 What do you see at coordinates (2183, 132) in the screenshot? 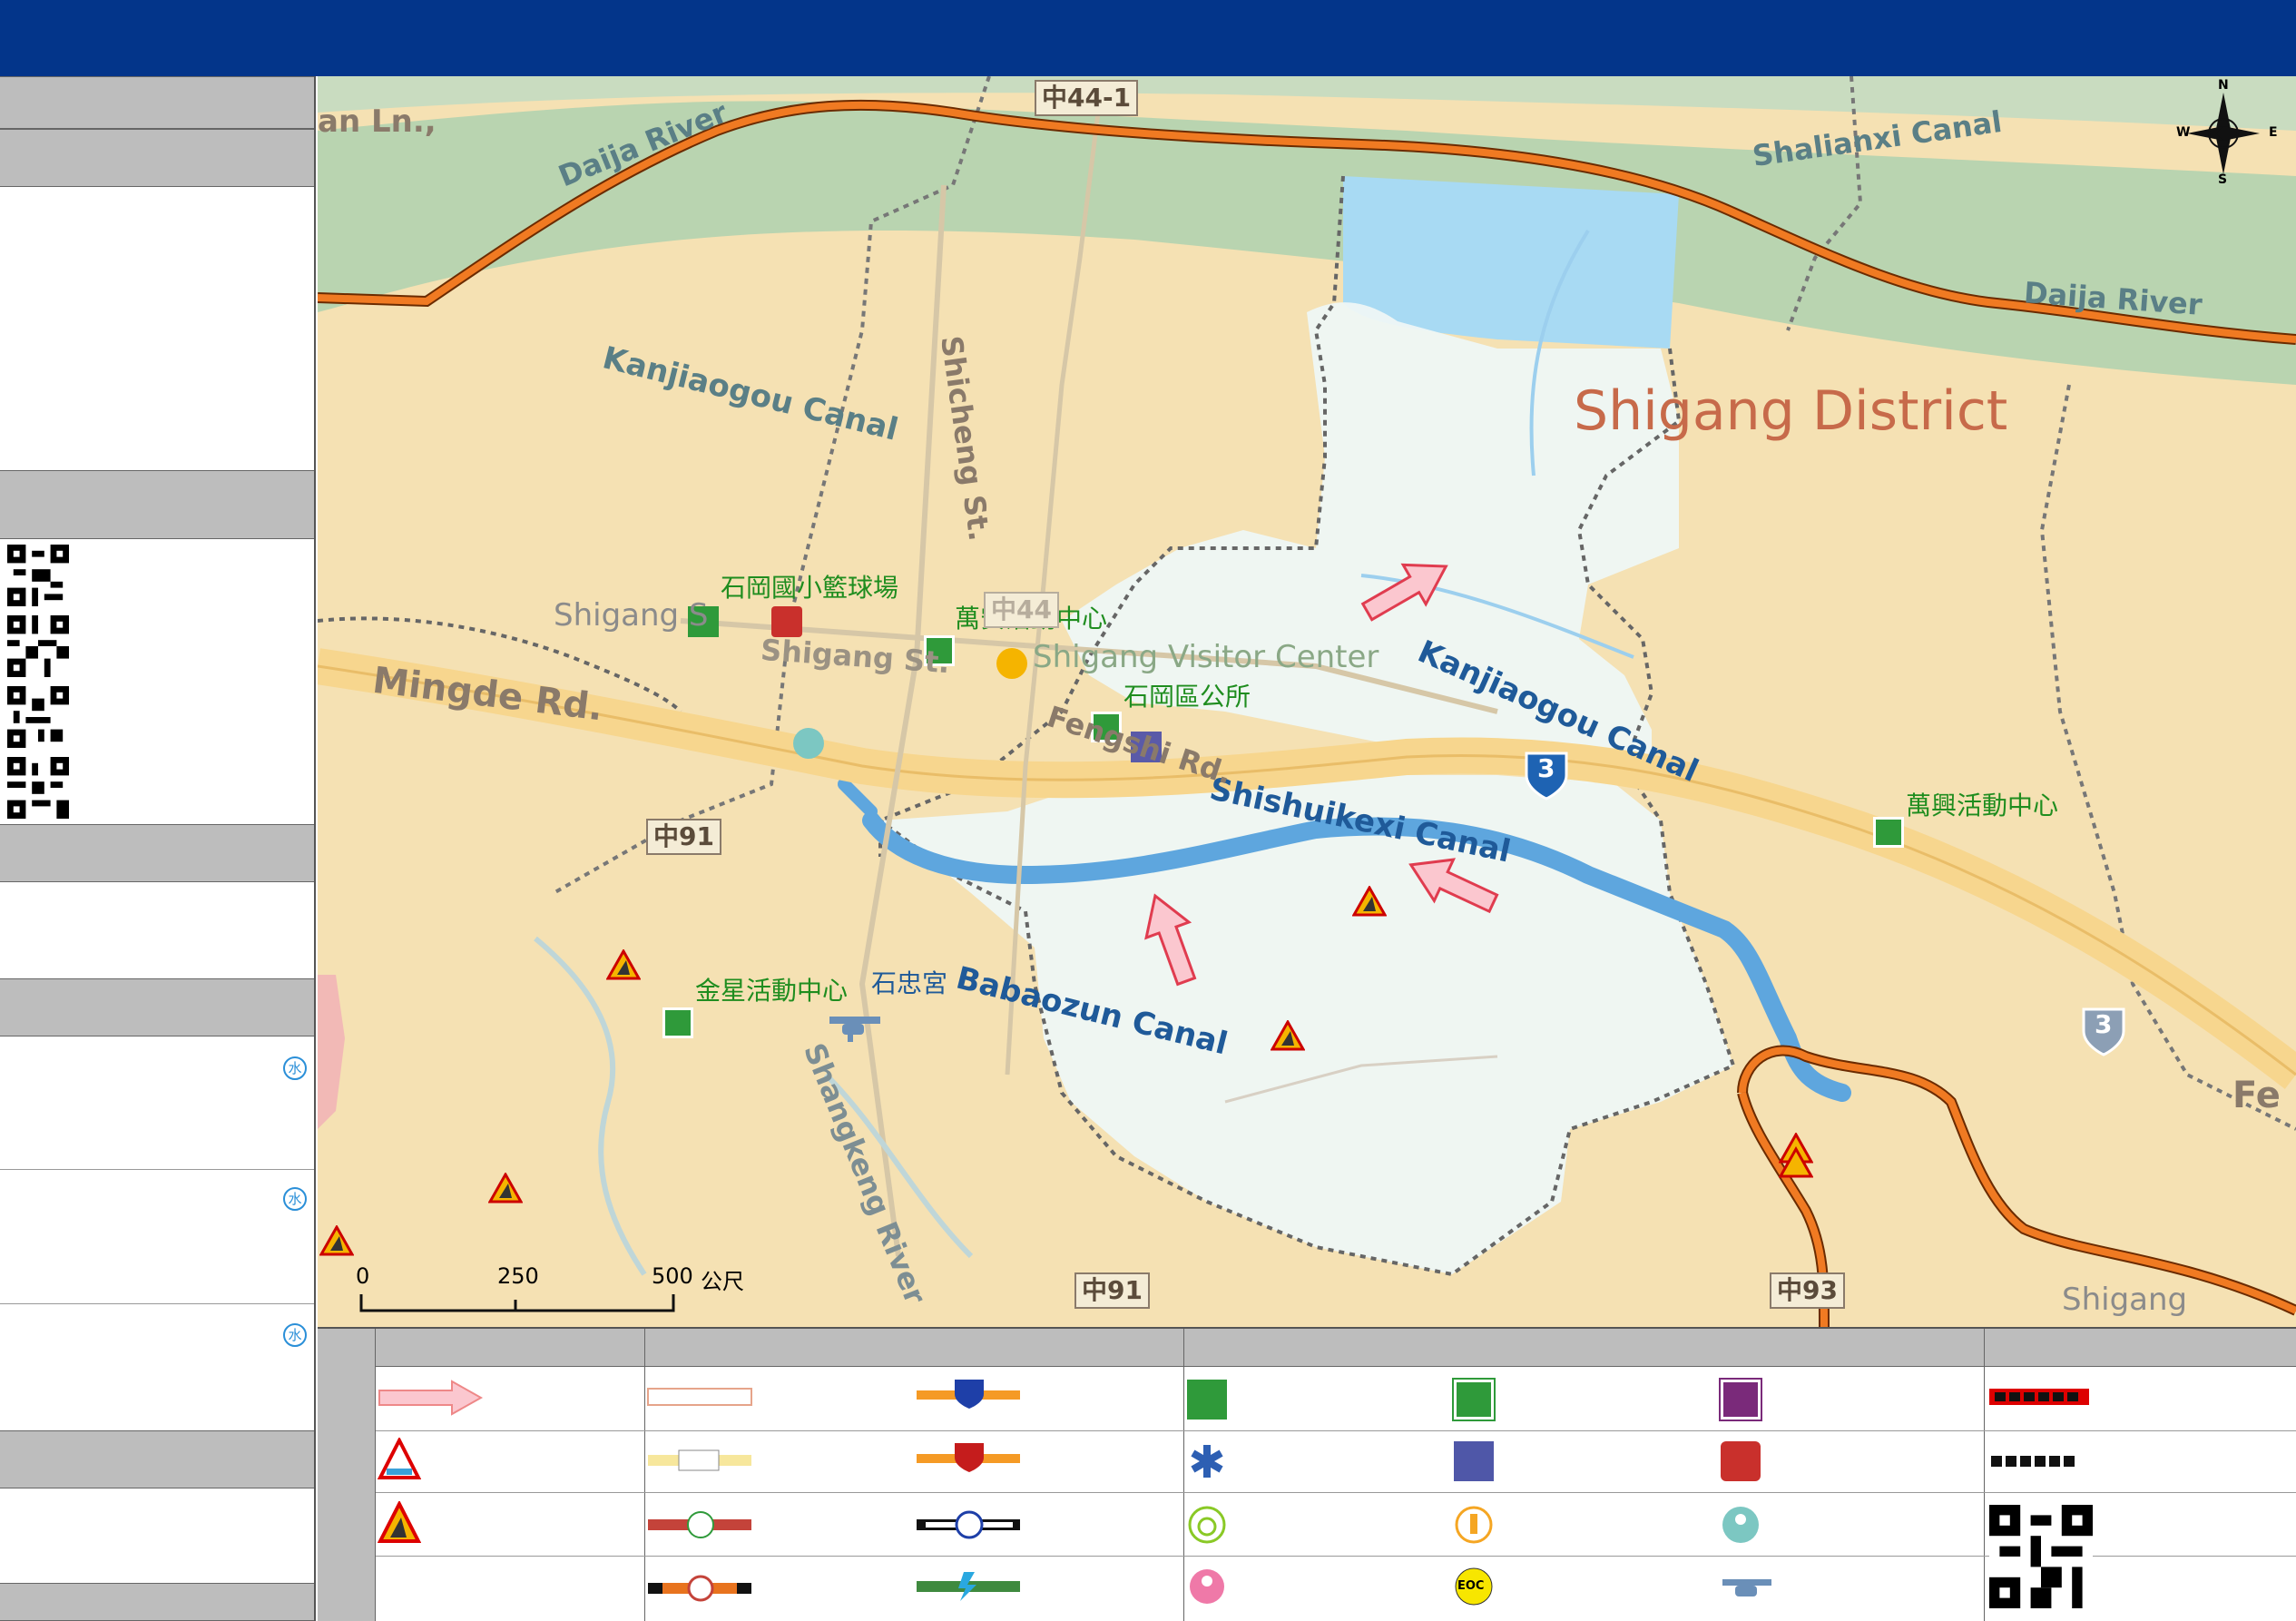
I see `compass-w: W` at bounding box center [2183, 132].